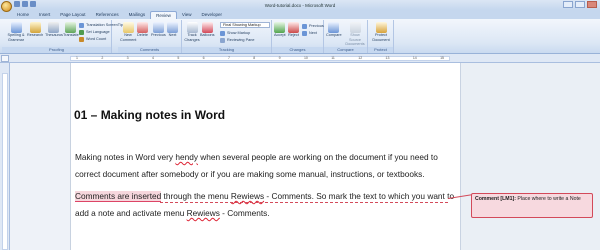 The image size is (600, 250). Describe the element at coordinates (360, 58) in the screenshot. I see `ruler-number: 12` at that location.